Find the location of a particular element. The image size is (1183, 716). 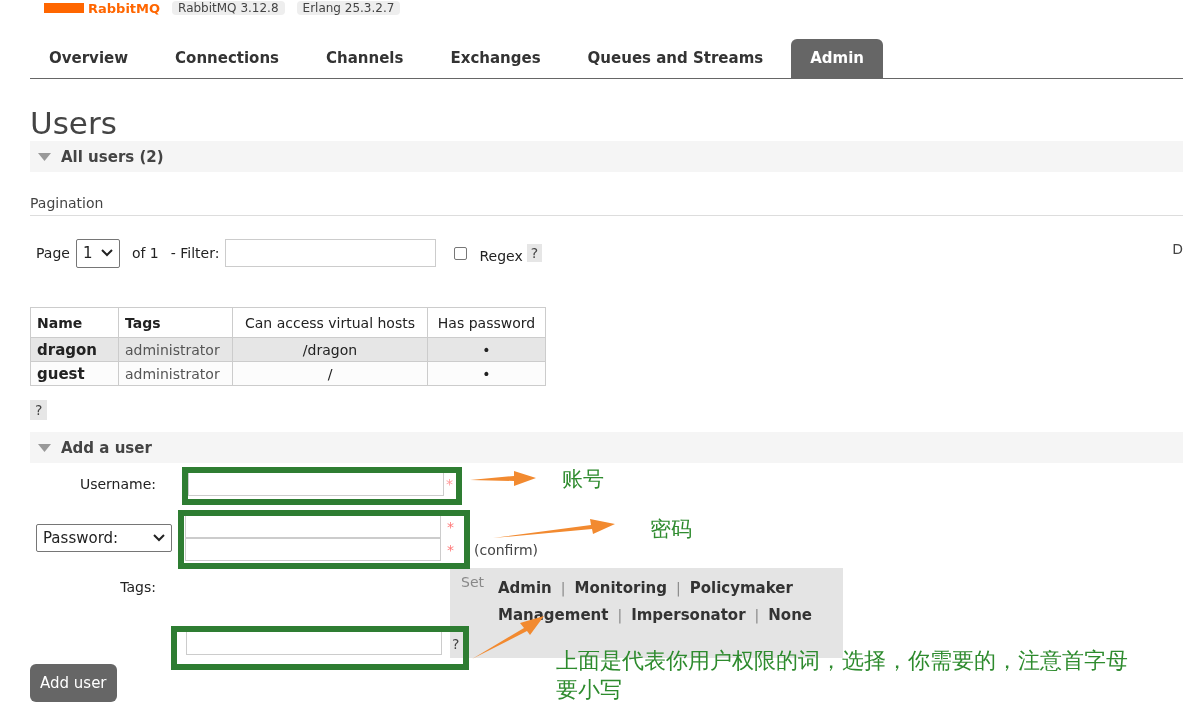

regex-checkbox is located at coordinates (461, 253).